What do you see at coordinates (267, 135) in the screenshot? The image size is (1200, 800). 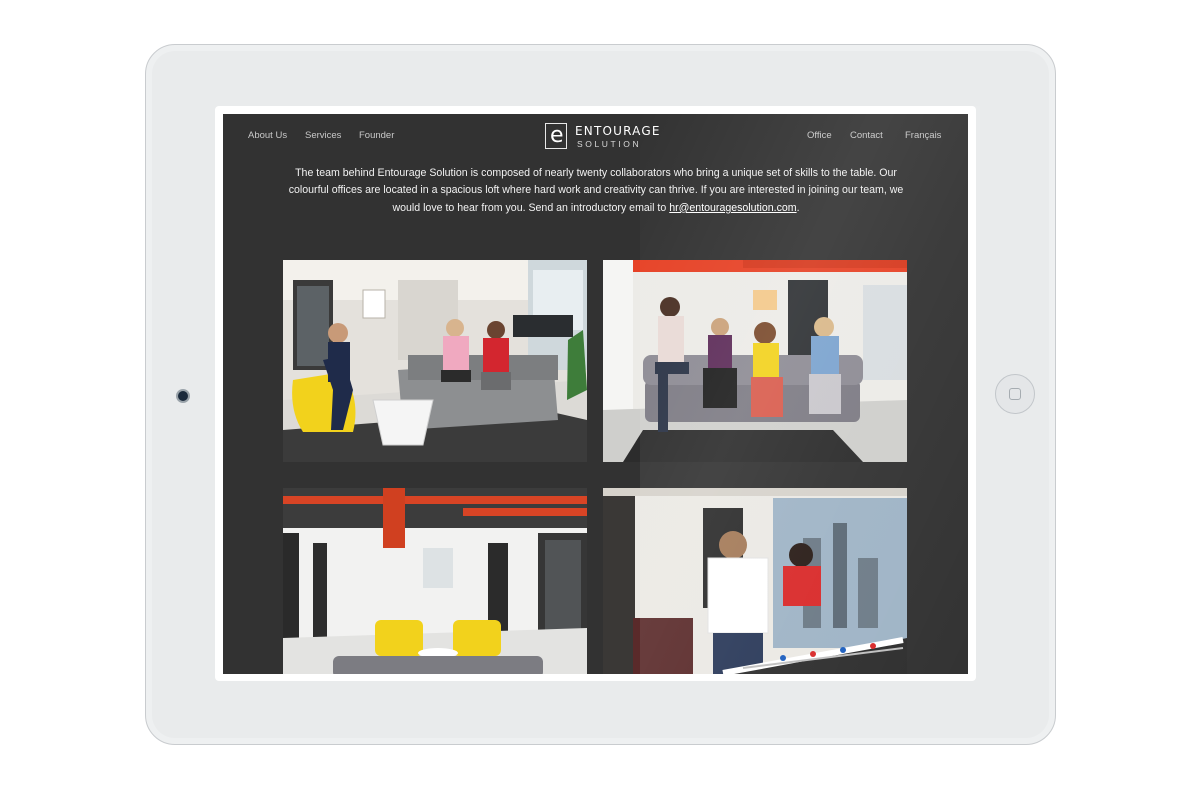 I see `nav-about-us: About Us` at bounding box center [267, 135].